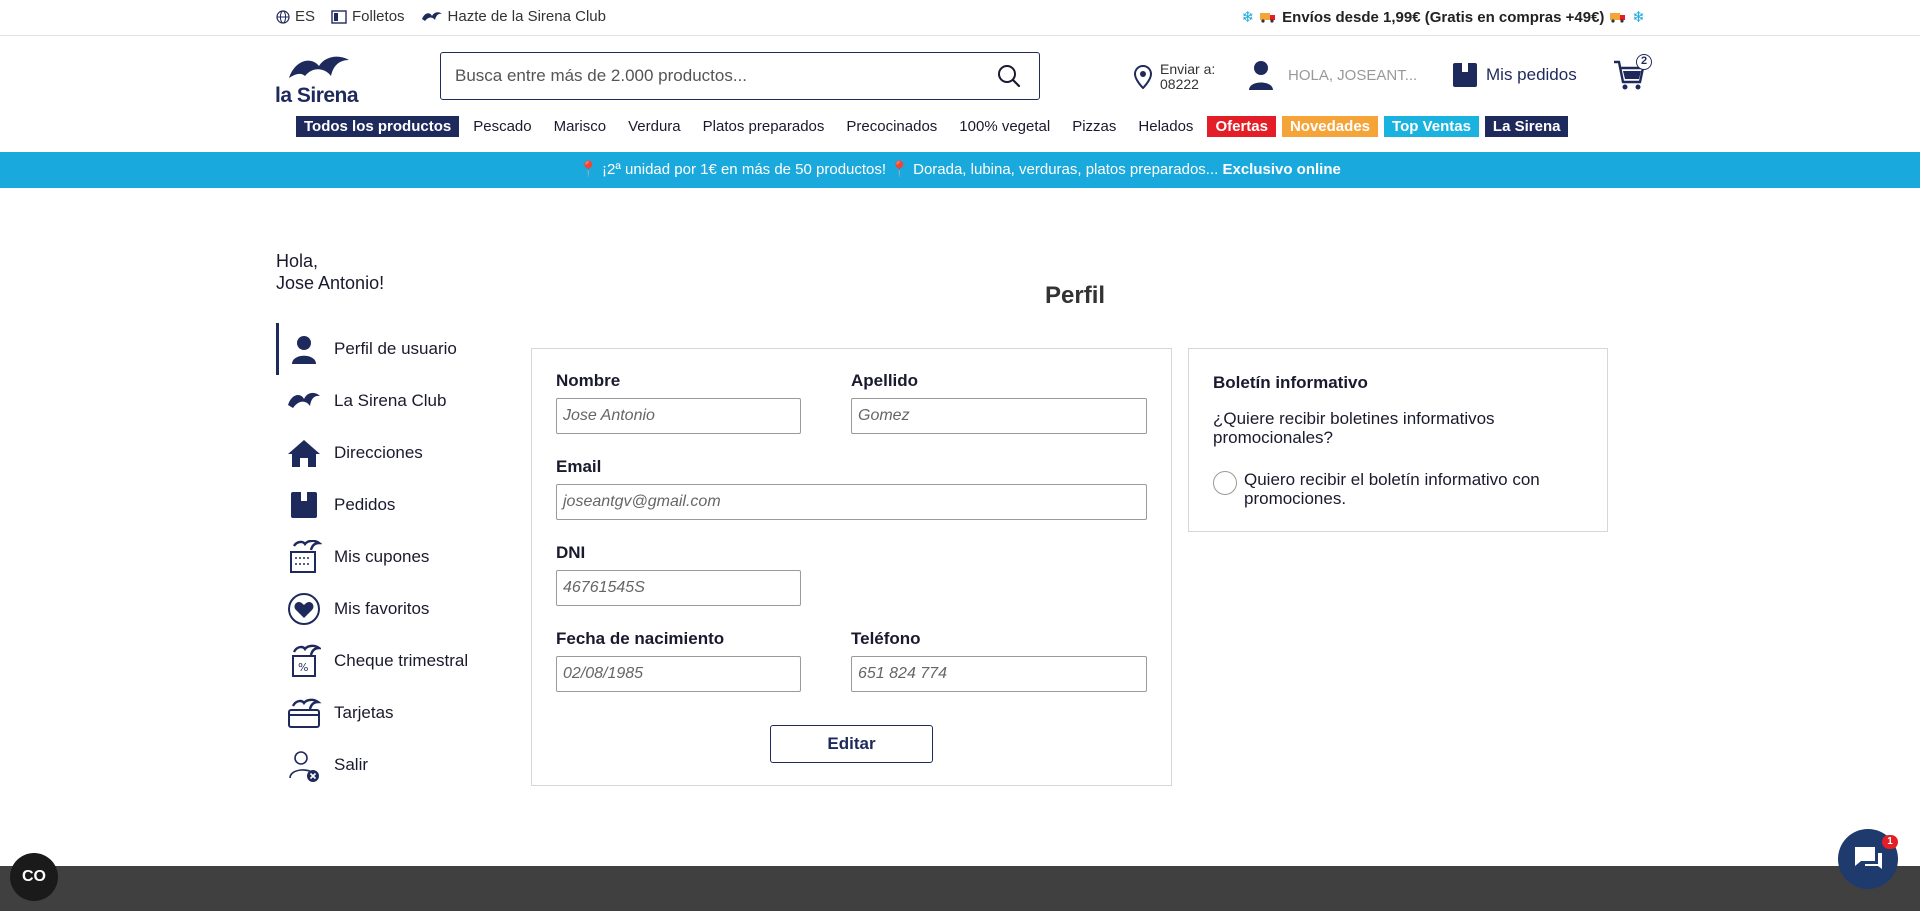  What do you see at coordinates (1281, 169) in the screenshot?
I see `promo-bold: Exclusivo online` at bounding box center [1281, 169].